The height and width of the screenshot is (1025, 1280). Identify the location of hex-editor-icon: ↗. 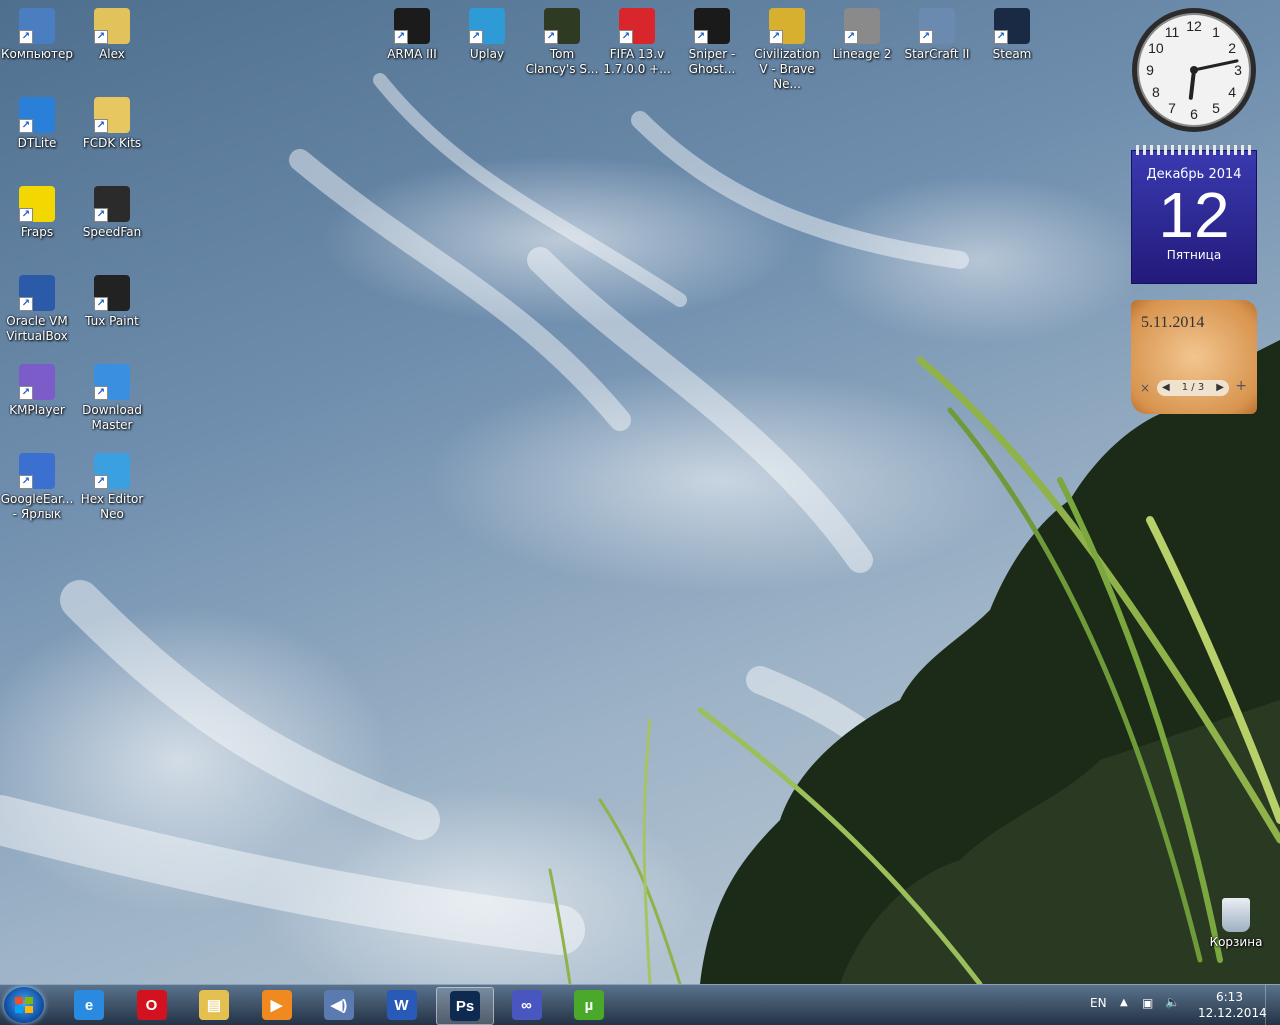
(112, 471).